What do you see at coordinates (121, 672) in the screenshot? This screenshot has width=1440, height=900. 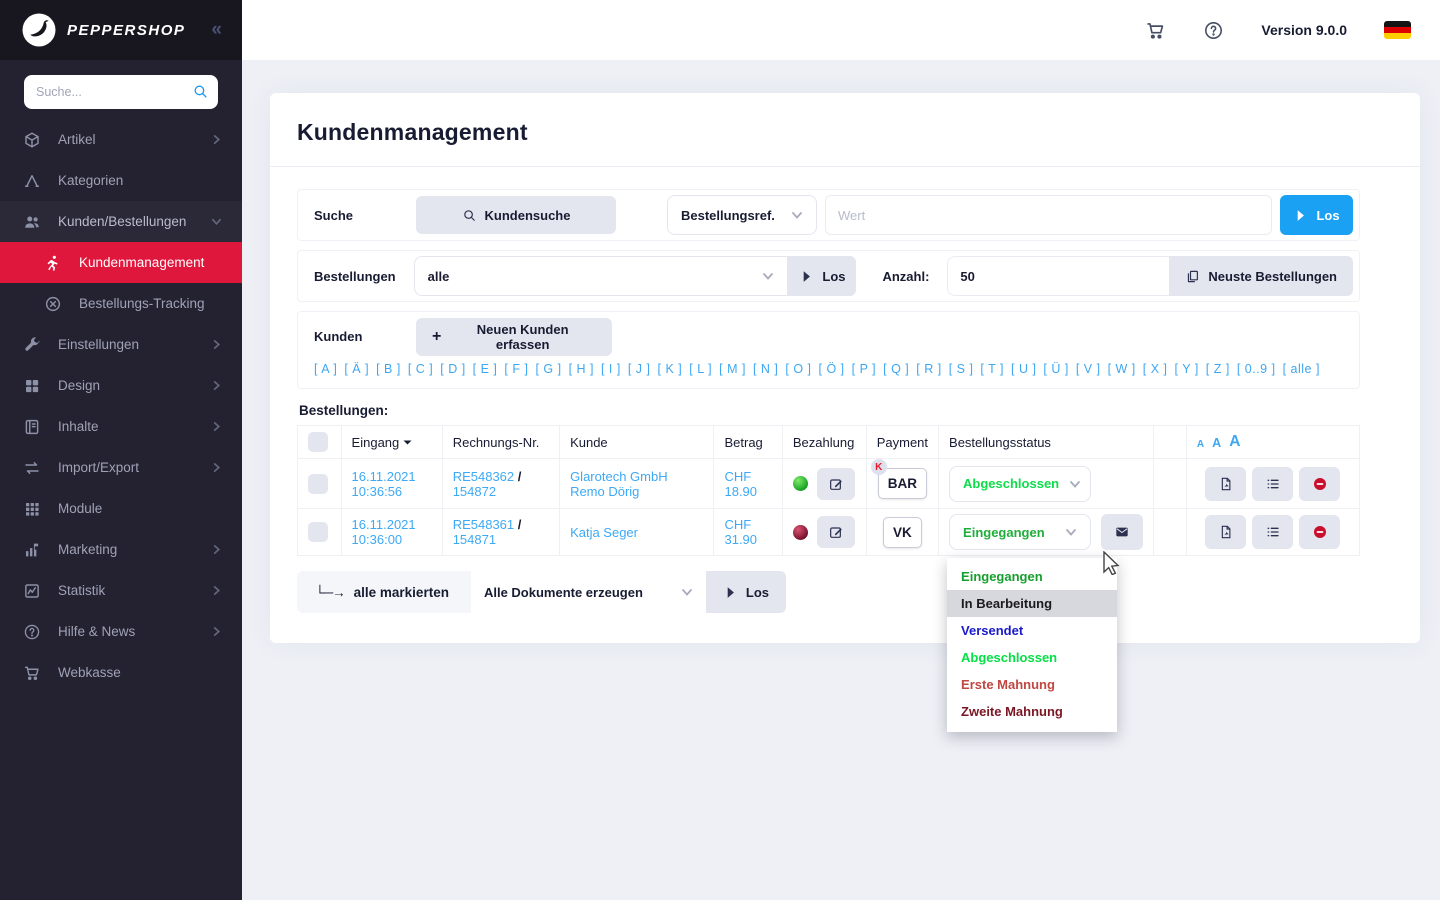 I see `sidebar-item-webkasse: Webkasse` at bounding box center [121, 672].